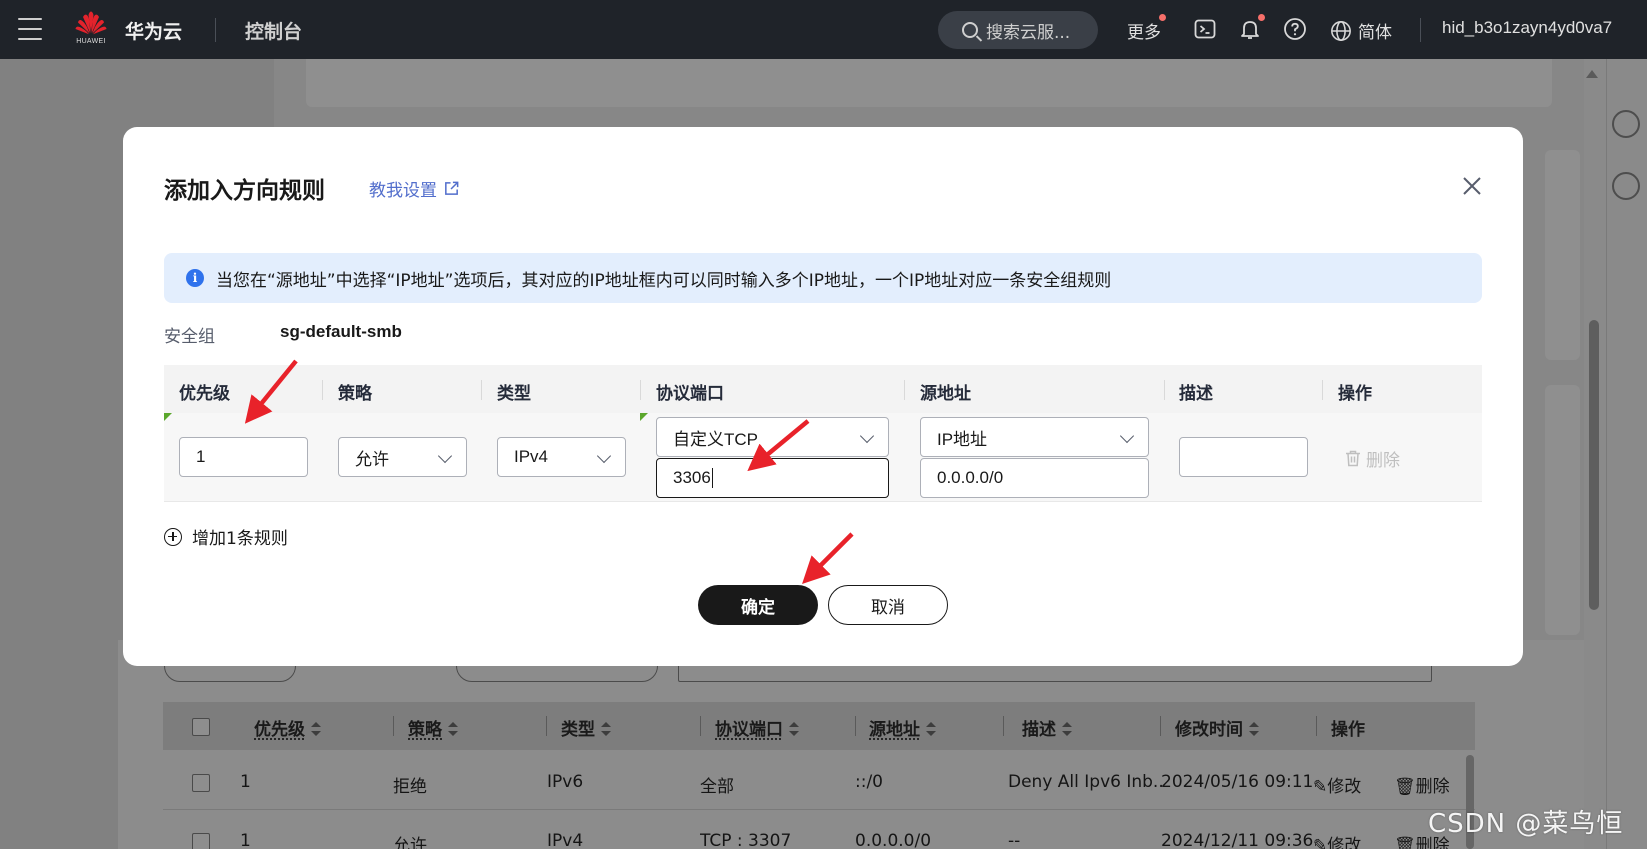 This screenshot has width=1647, height=849. What do you see at coordinates (433, 727) in the screenshot?
I see `bg-col-policy: 策略` at bounding box center [433, 727].